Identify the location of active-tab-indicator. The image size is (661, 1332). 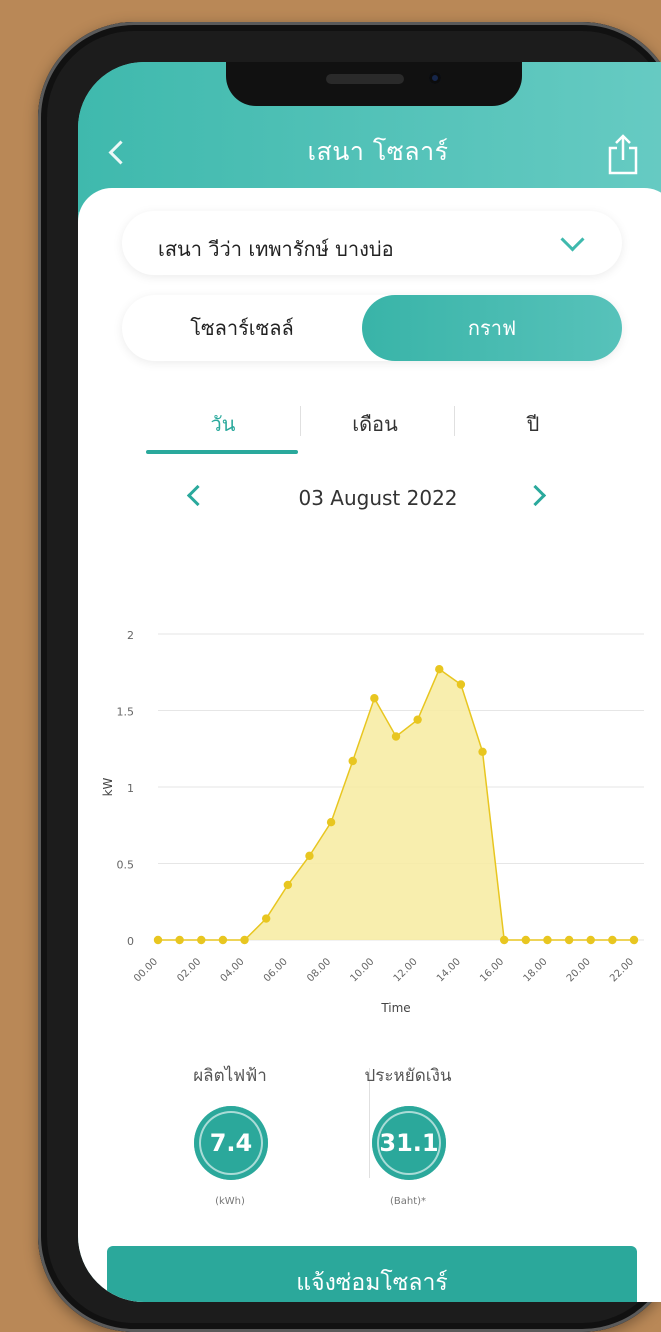
(222, 452).